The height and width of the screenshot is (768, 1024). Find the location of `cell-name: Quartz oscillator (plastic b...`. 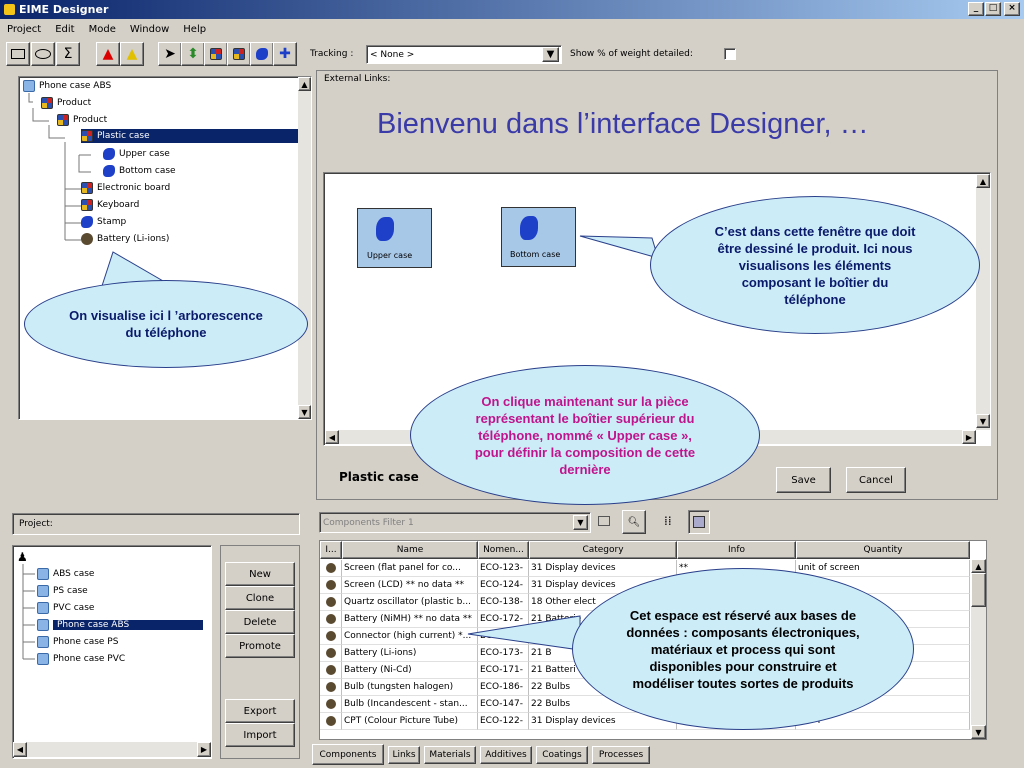

cell-name: Quartz oscillator (plastic b... is located at coordinates (410, 602).